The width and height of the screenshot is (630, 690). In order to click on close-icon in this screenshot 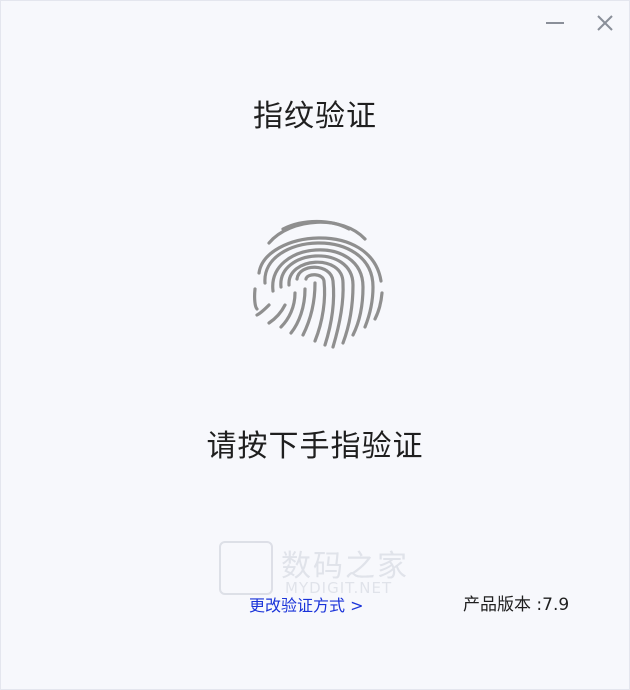, I will do `click(605, 23)`.